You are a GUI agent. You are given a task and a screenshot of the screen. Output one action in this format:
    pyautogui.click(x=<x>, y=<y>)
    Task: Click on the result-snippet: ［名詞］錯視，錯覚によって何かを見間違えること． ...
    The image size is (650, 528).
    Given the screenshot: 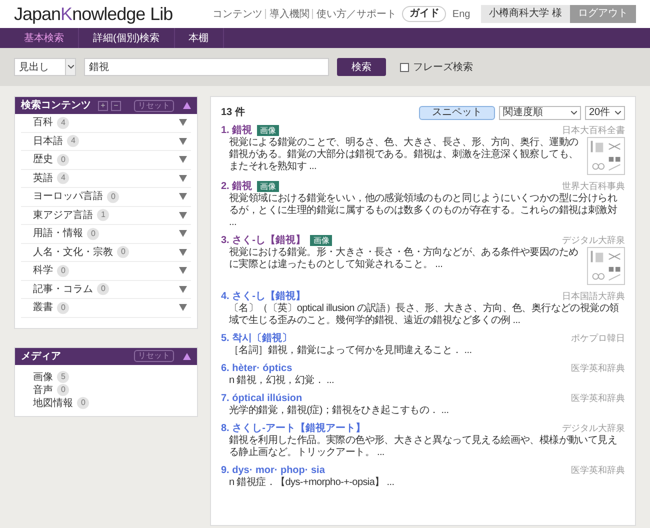 What is the action you would take?
    pyautogui.click(x=351, y=351)
    